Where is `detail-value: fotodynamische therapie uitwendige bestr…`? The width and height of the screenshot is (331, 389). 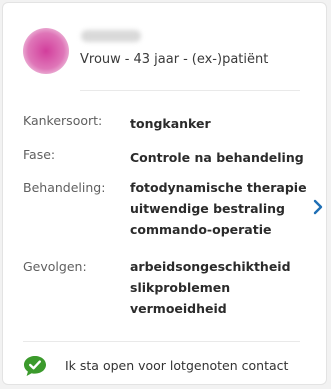
detail-value: fotodynamische therapie uitwendige bestr… is located at coordinates (218, 208).